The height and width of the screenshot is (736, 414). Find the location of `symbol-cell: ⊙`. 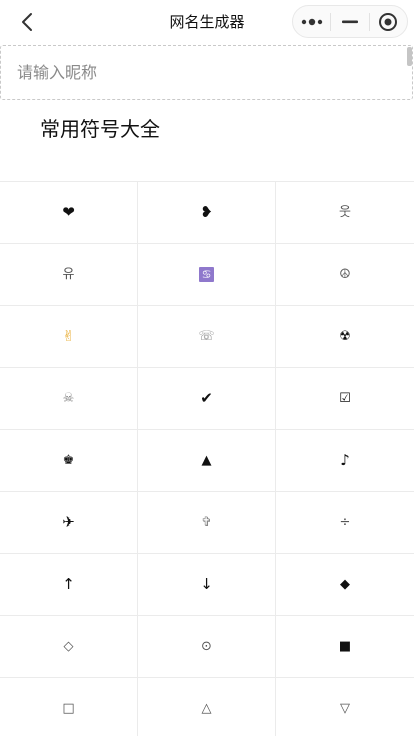

symbol-cell: ⊙ is located at coordinates (207, 647).